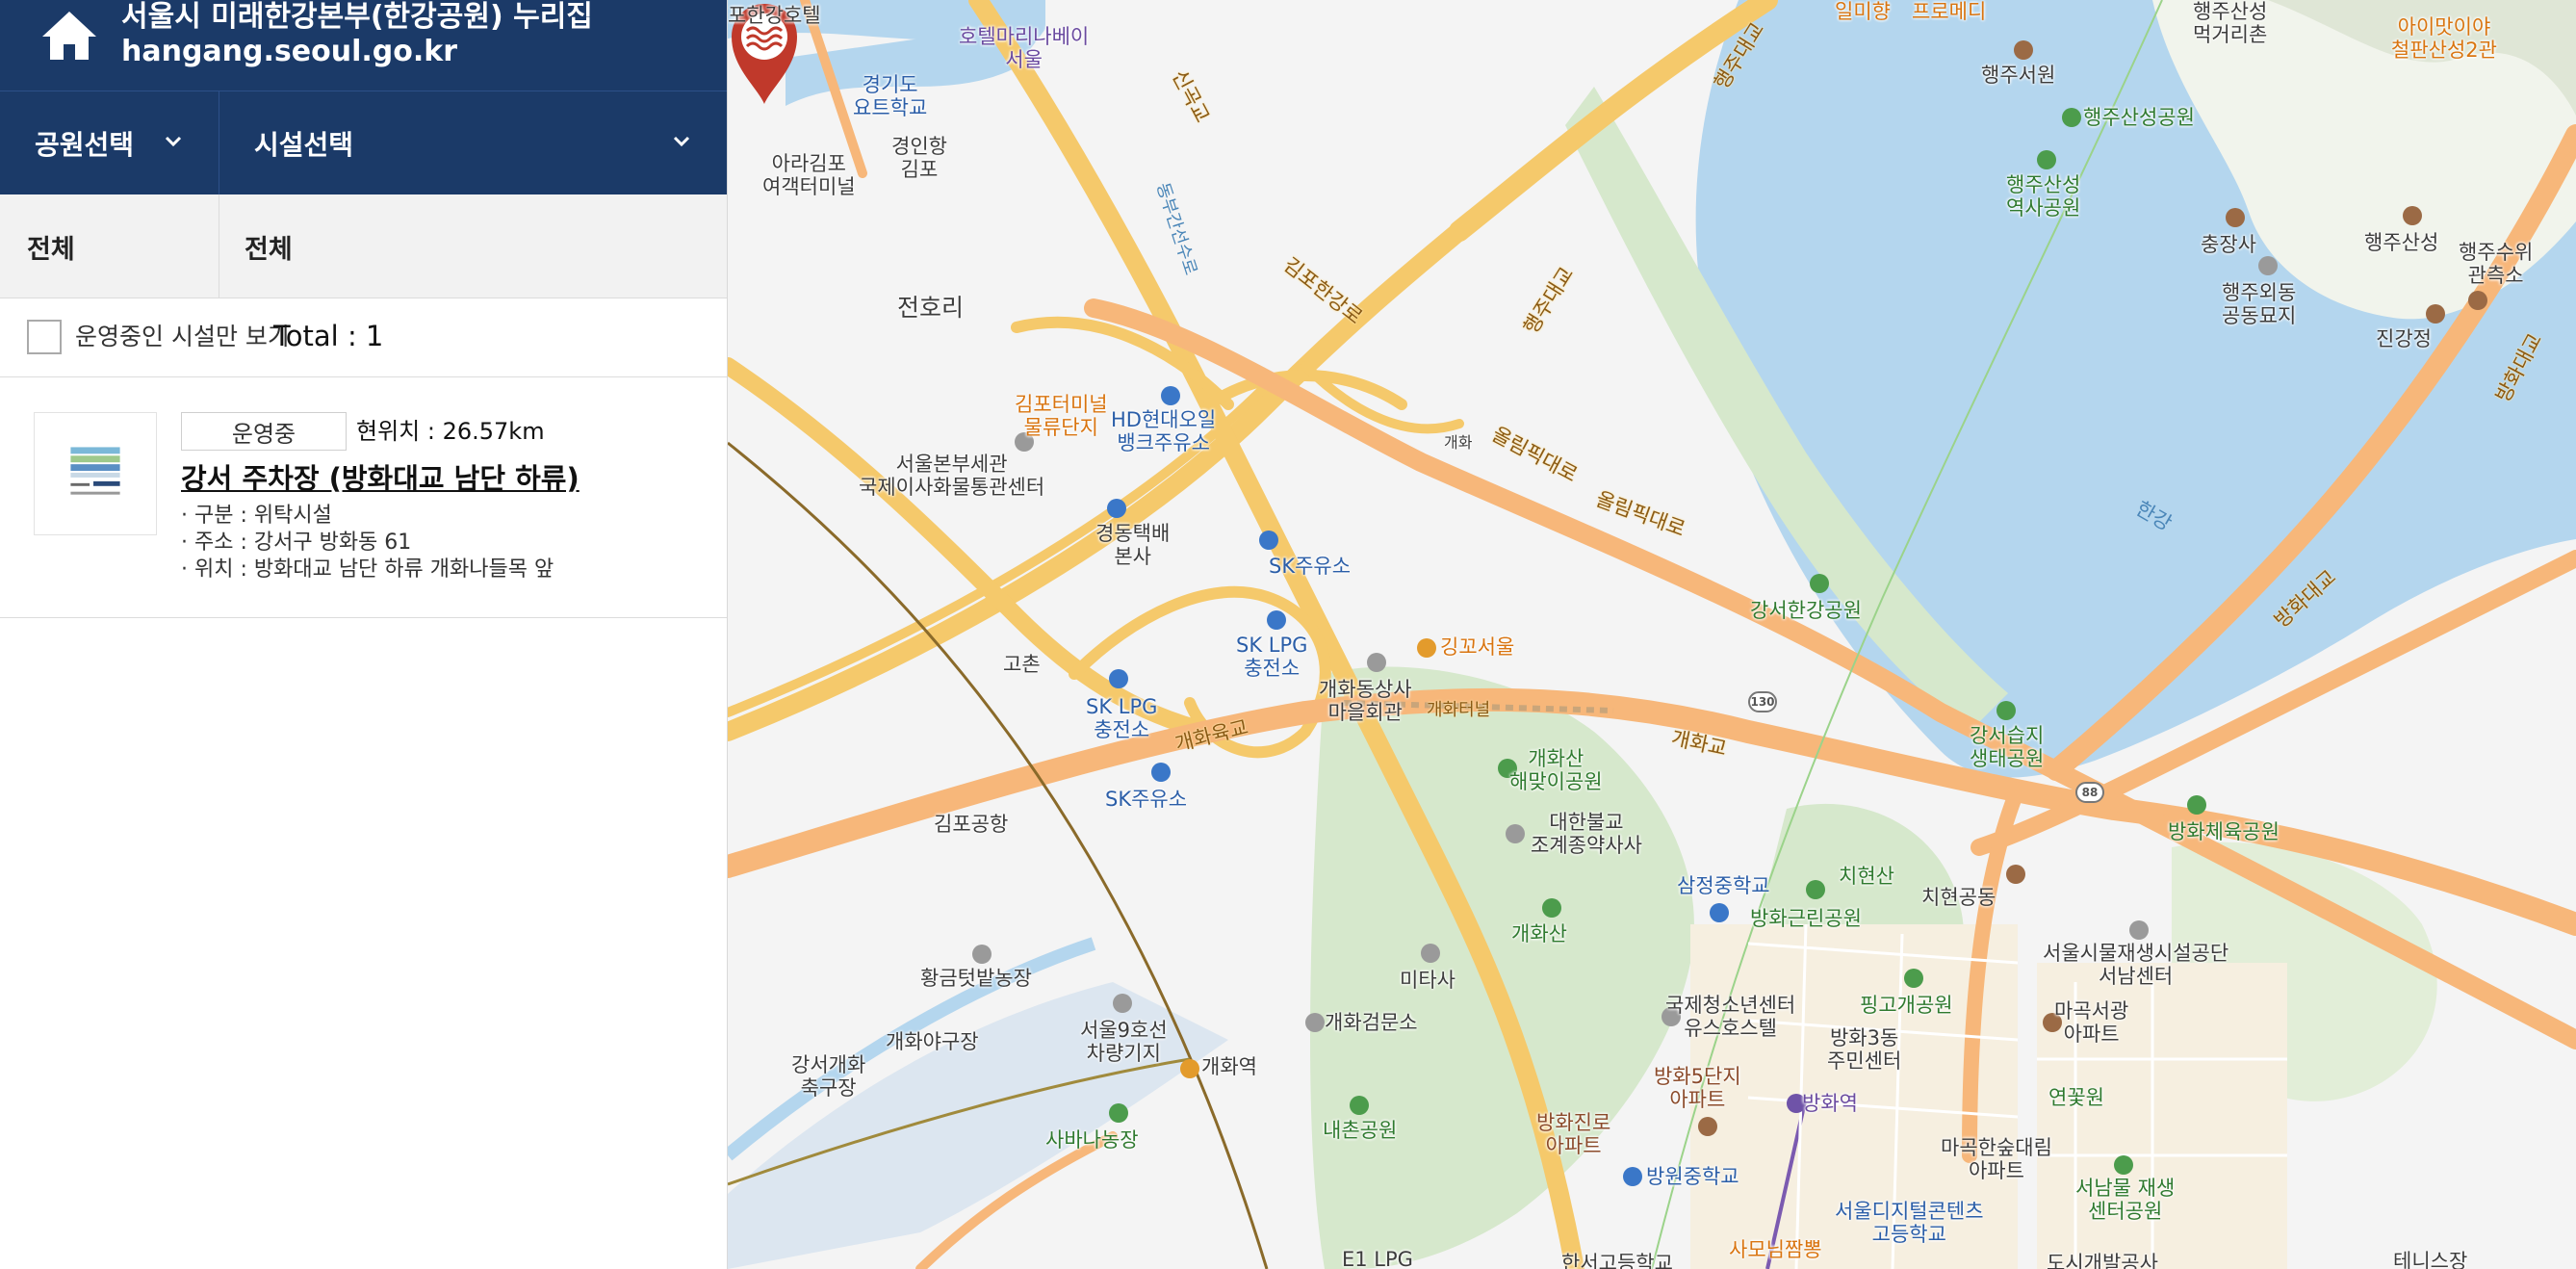 This screenshot has width=2576, height=1269. Describe the element at coordinates (1617, 1260) in the screenshot. I see `map-label: 한서고등학교` at that location.